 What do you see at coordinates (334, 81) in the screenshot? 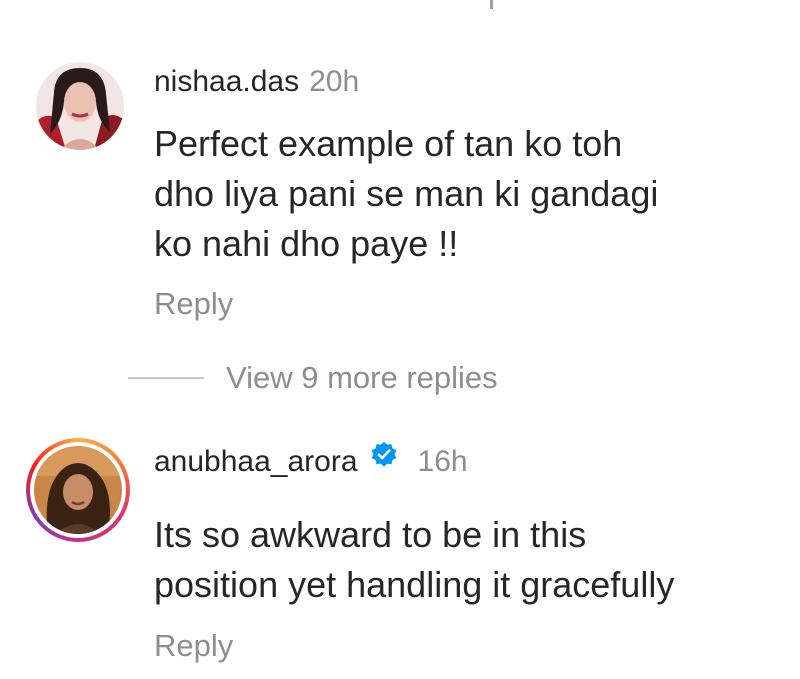
I see `comment-time: 20h` at bounding box center [334, 81].